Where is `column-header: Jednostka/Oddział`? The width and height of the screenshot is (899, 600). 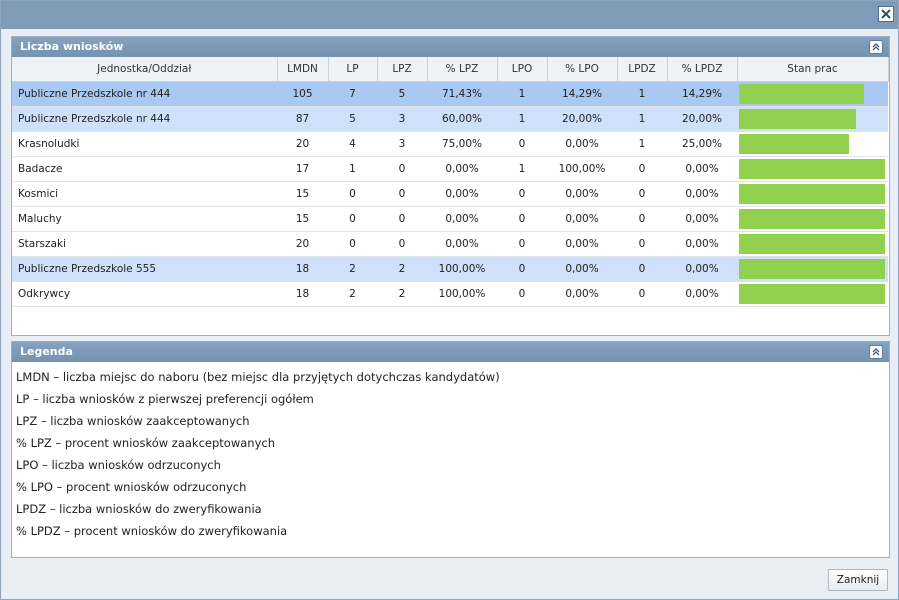 column-header: Jednostka/Oddział is located at coordinates (145, 69).